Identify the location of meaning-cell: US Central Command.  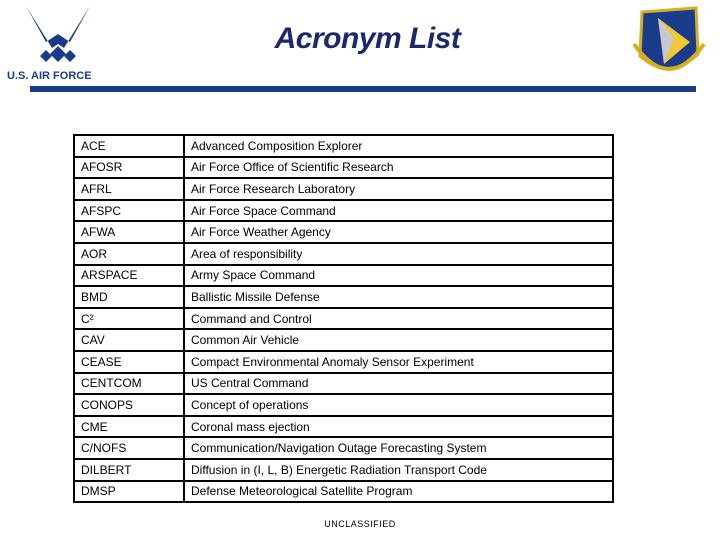
(399, 383).